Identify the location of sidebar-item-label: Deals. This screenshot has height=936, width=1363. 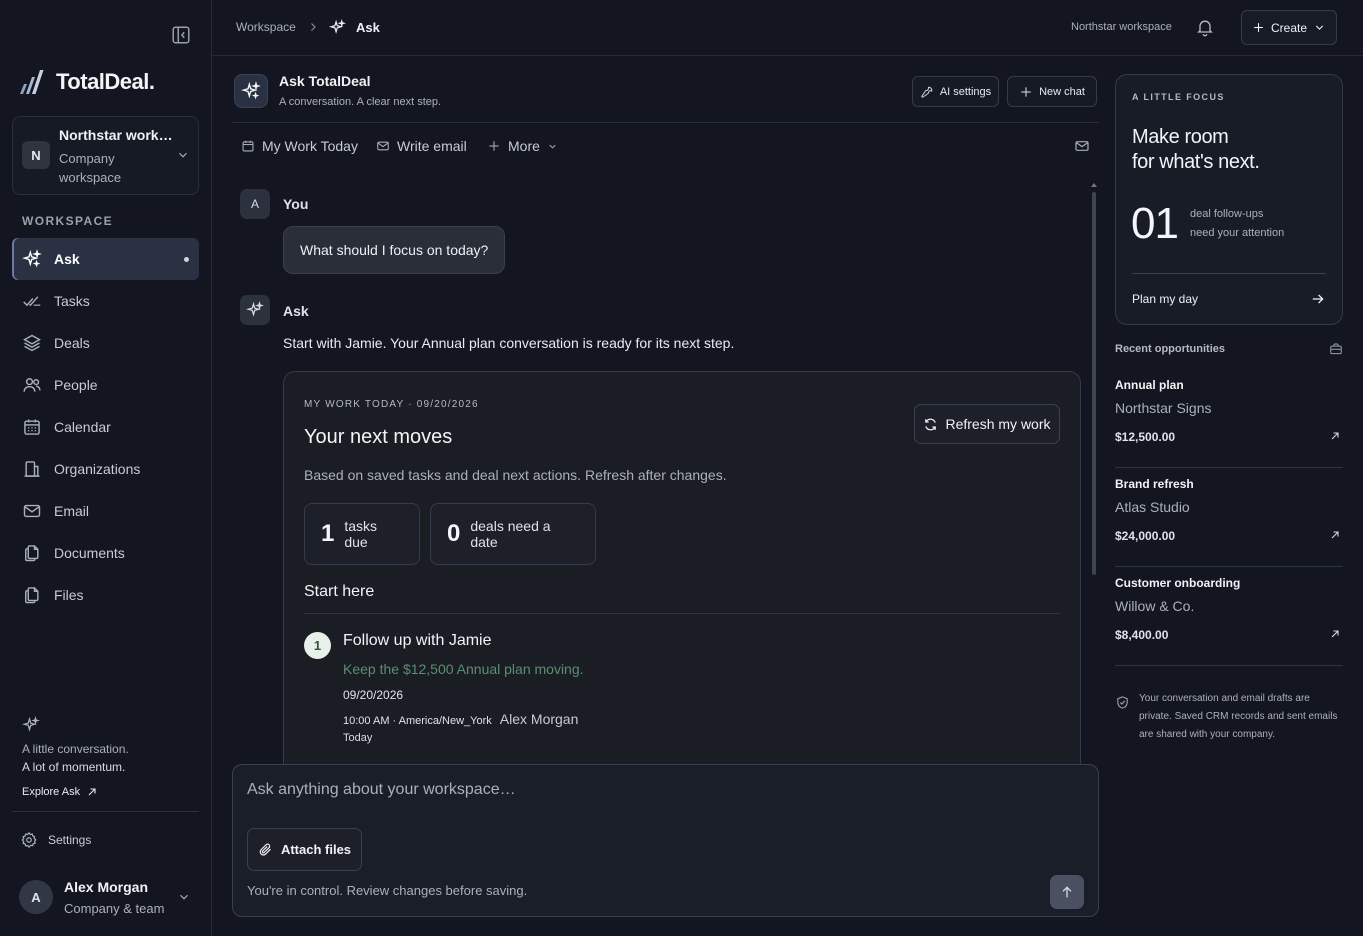
(72, 343).